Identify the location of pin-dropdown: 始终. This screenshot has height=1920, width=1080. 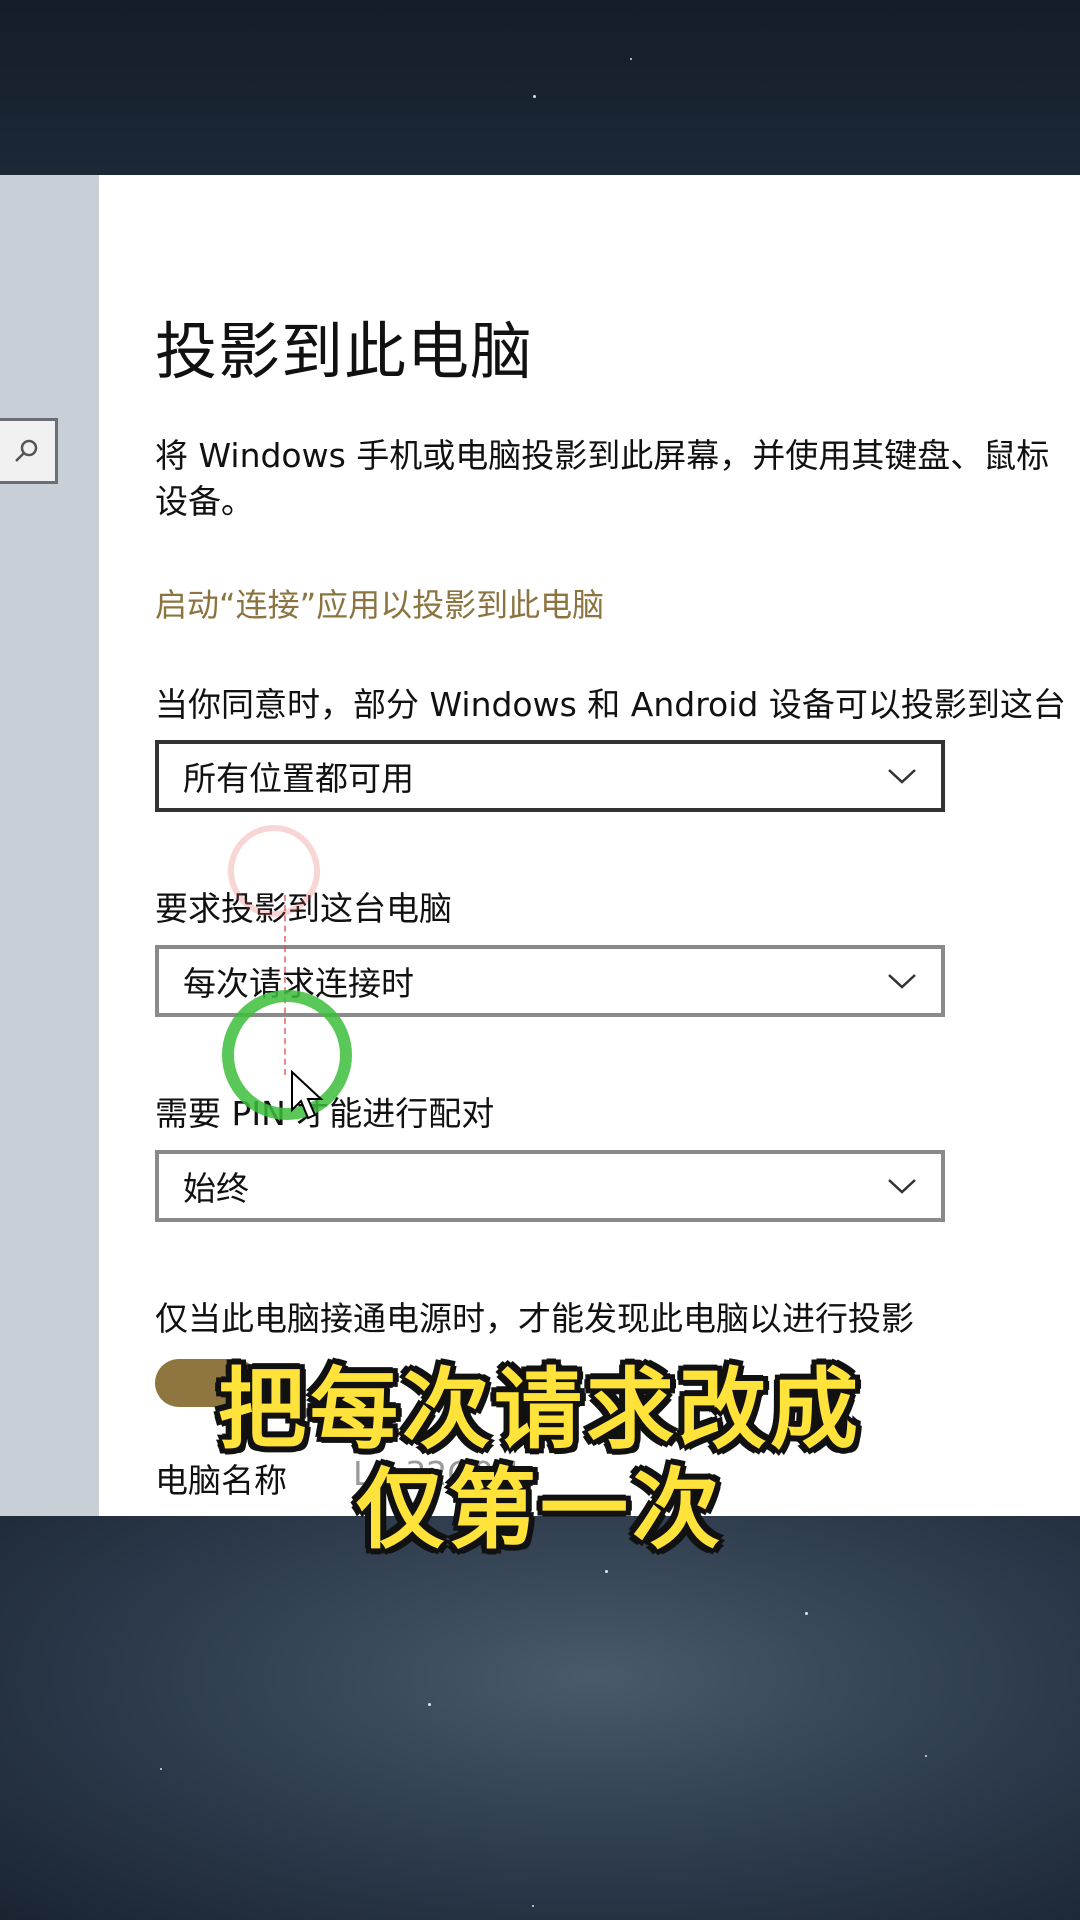
(550, 1186).